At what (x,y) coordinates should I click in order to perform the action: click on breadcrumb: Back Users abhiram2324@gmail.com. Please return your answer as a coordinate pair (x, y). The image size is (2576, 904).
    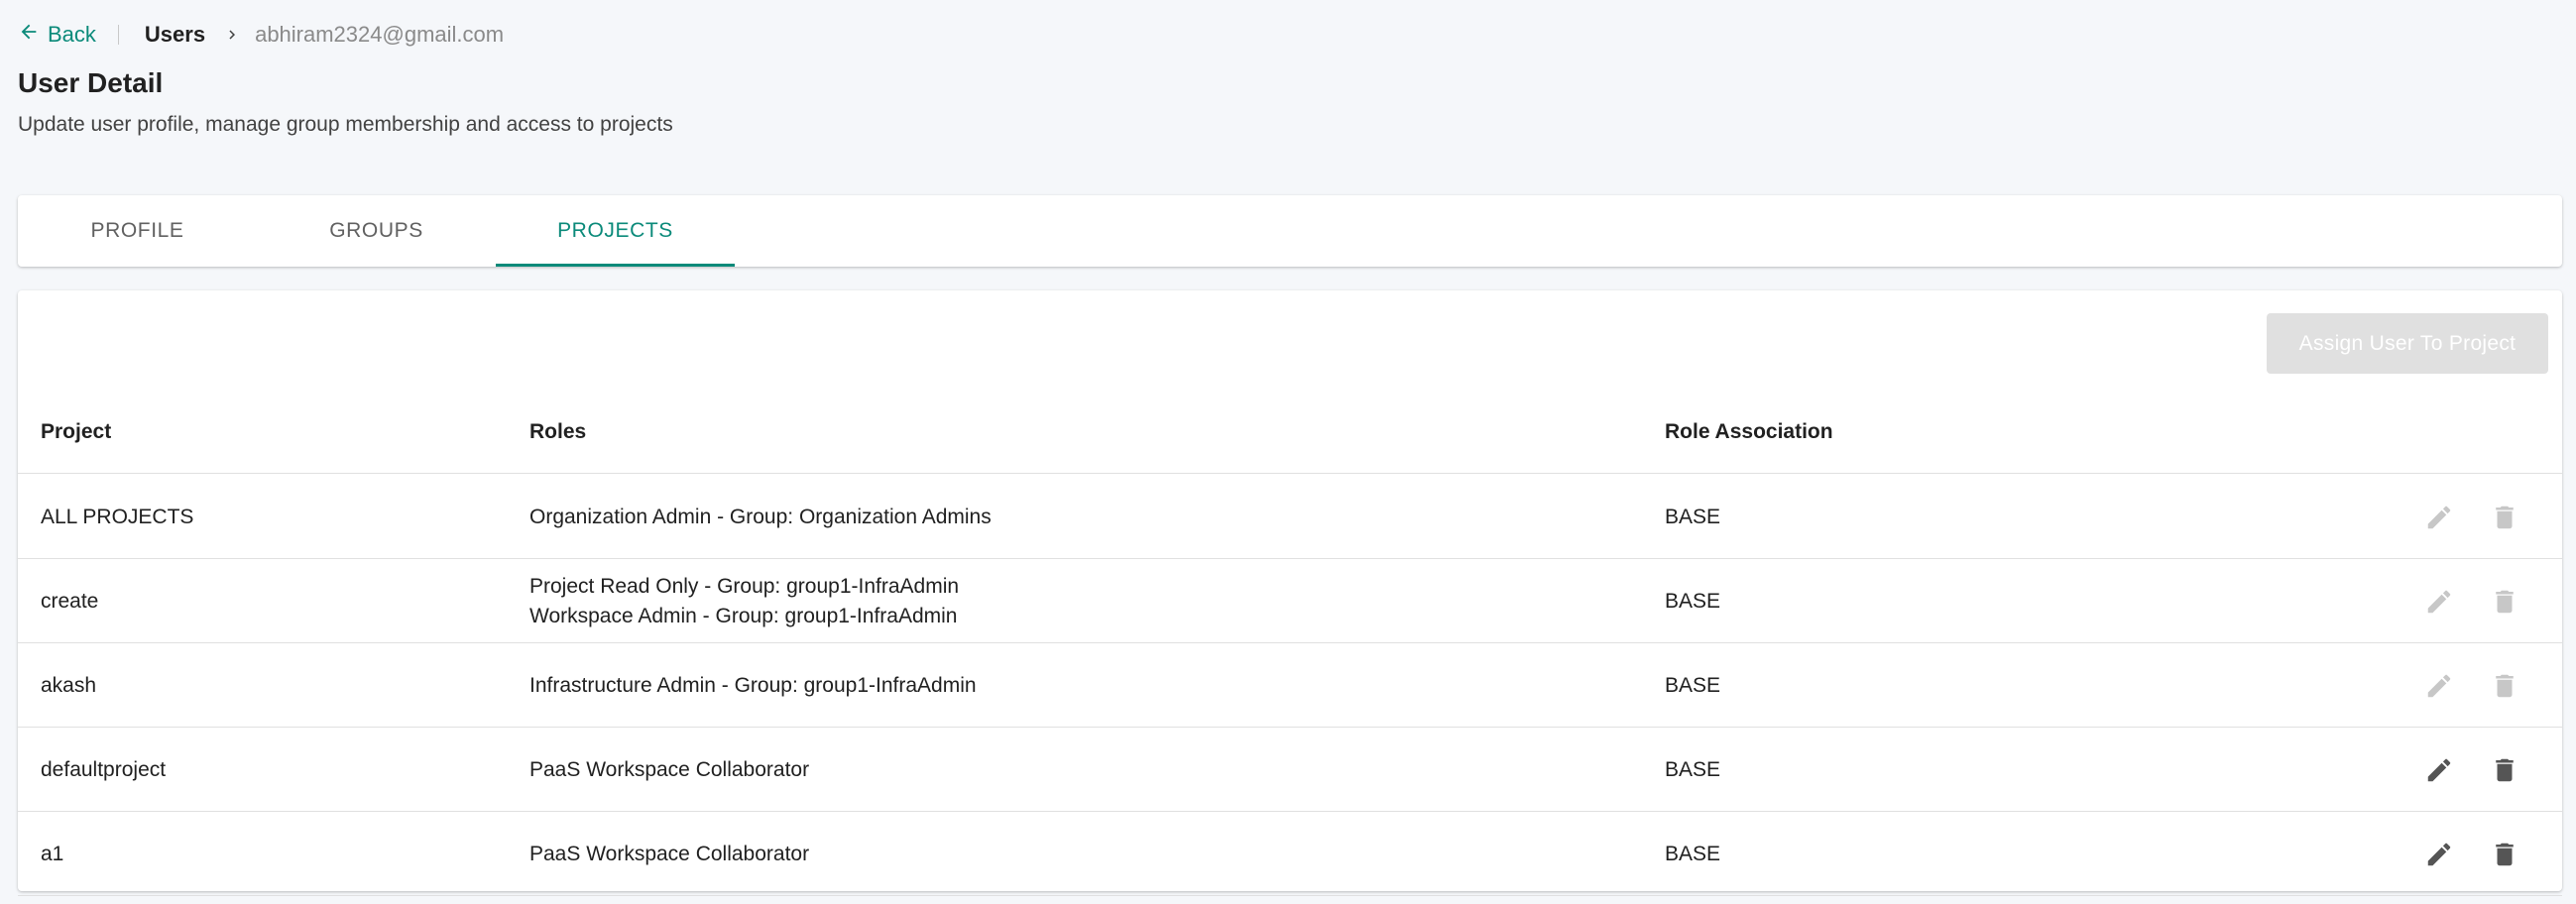
    Looking at the image, I should click on (261, 35).